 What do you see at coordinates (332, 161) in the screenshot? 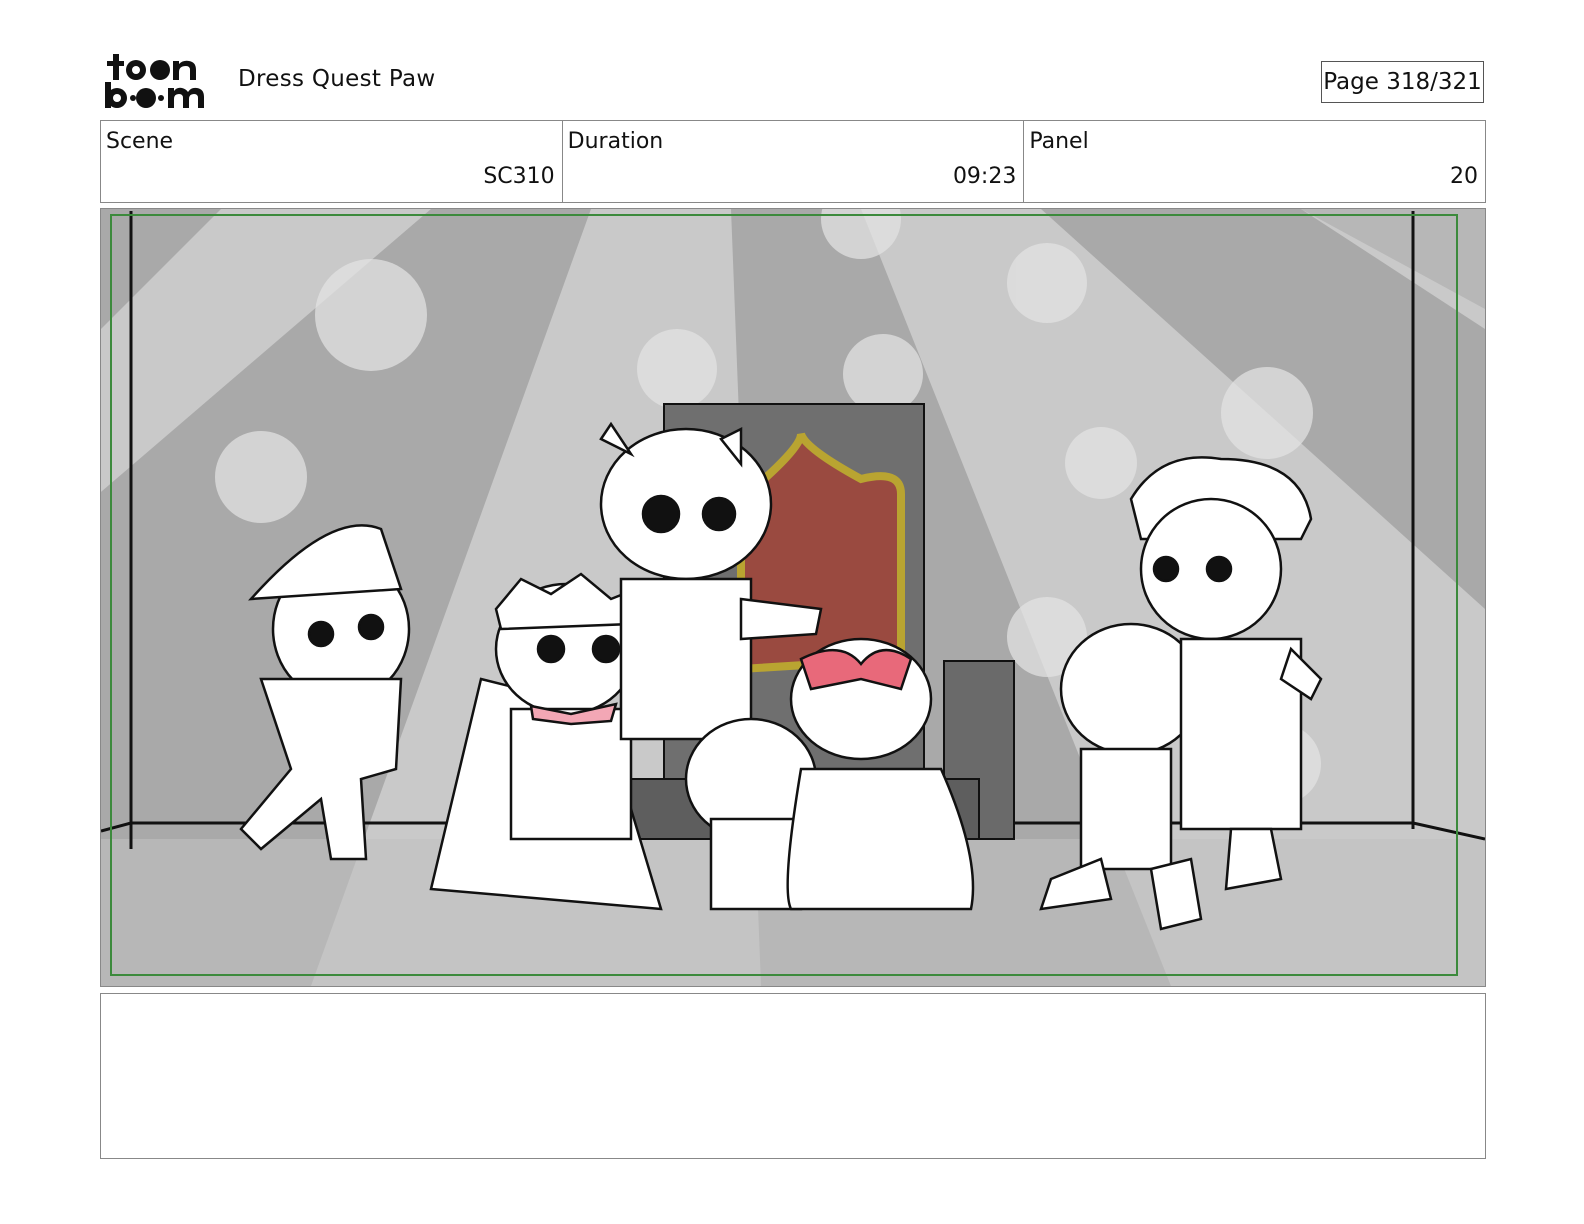
I see `scene-cell: Scene SC310` at bounding box center [332, 161].